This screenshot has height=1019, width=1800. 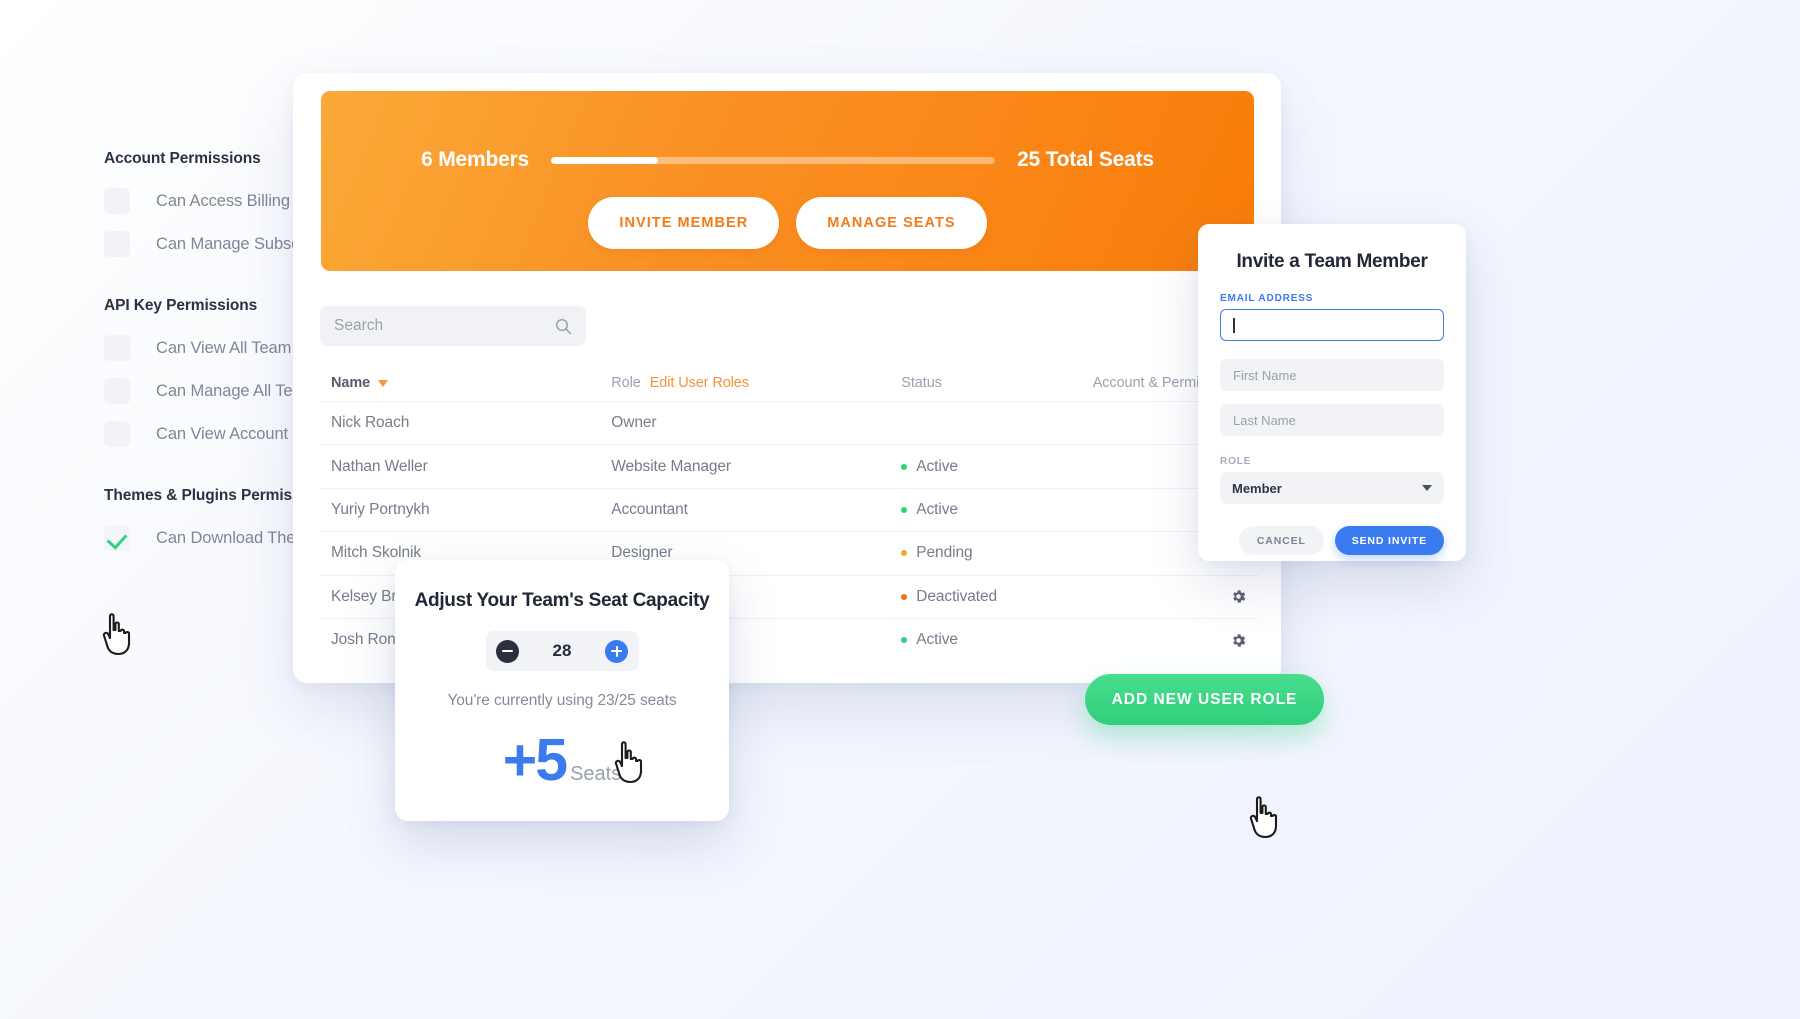 I want to click on email-field-label: EMAIL ADDRESS, so click(x=1267, y=298).